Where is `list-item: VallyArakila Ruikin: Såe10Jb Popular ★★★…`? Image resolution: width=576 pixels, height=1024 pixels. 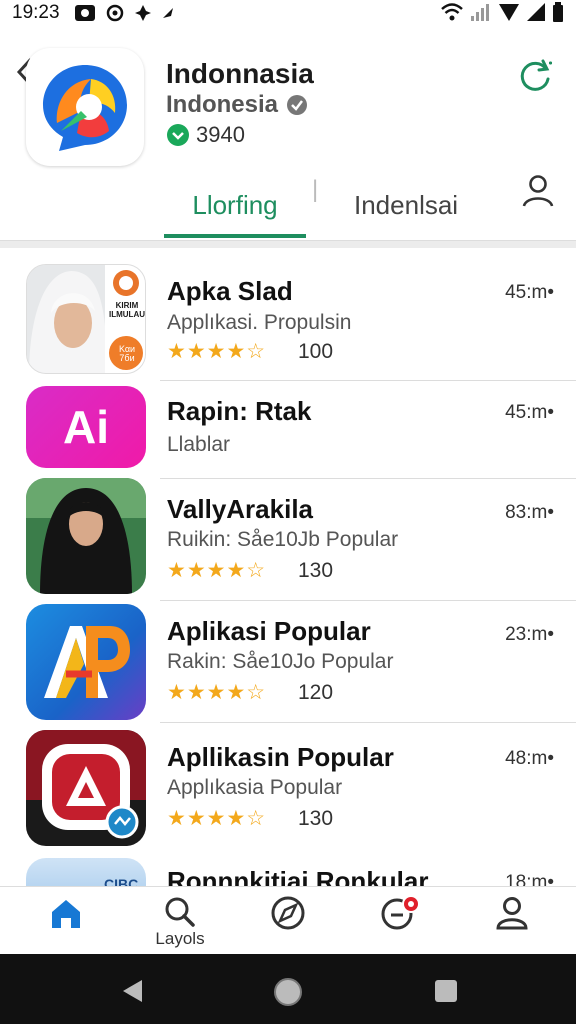
list-item: VallyArakila Ruikin: Såe10Jb Popular ★★★… is located at coordinates (288, 539).